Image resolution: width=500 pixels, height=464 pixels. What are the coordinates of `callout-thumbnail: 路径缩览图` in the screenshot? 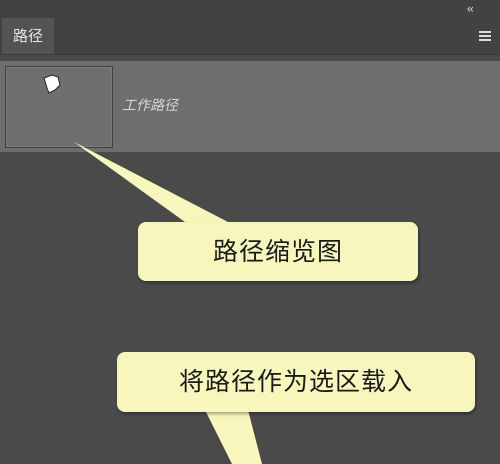 It's located at (278, 251).